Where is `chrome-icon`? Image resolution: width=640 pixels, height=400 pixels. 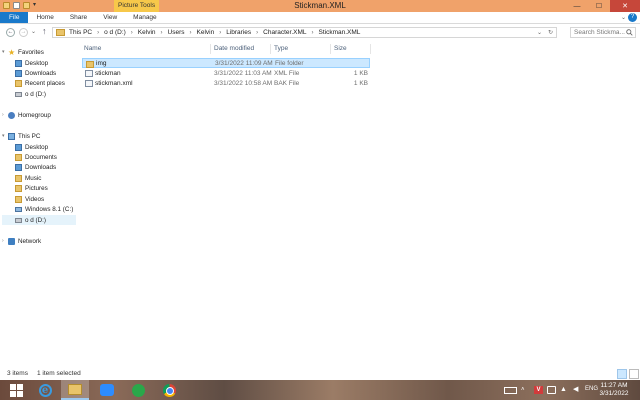
chrome-icon is located at coordinates (169, 390).